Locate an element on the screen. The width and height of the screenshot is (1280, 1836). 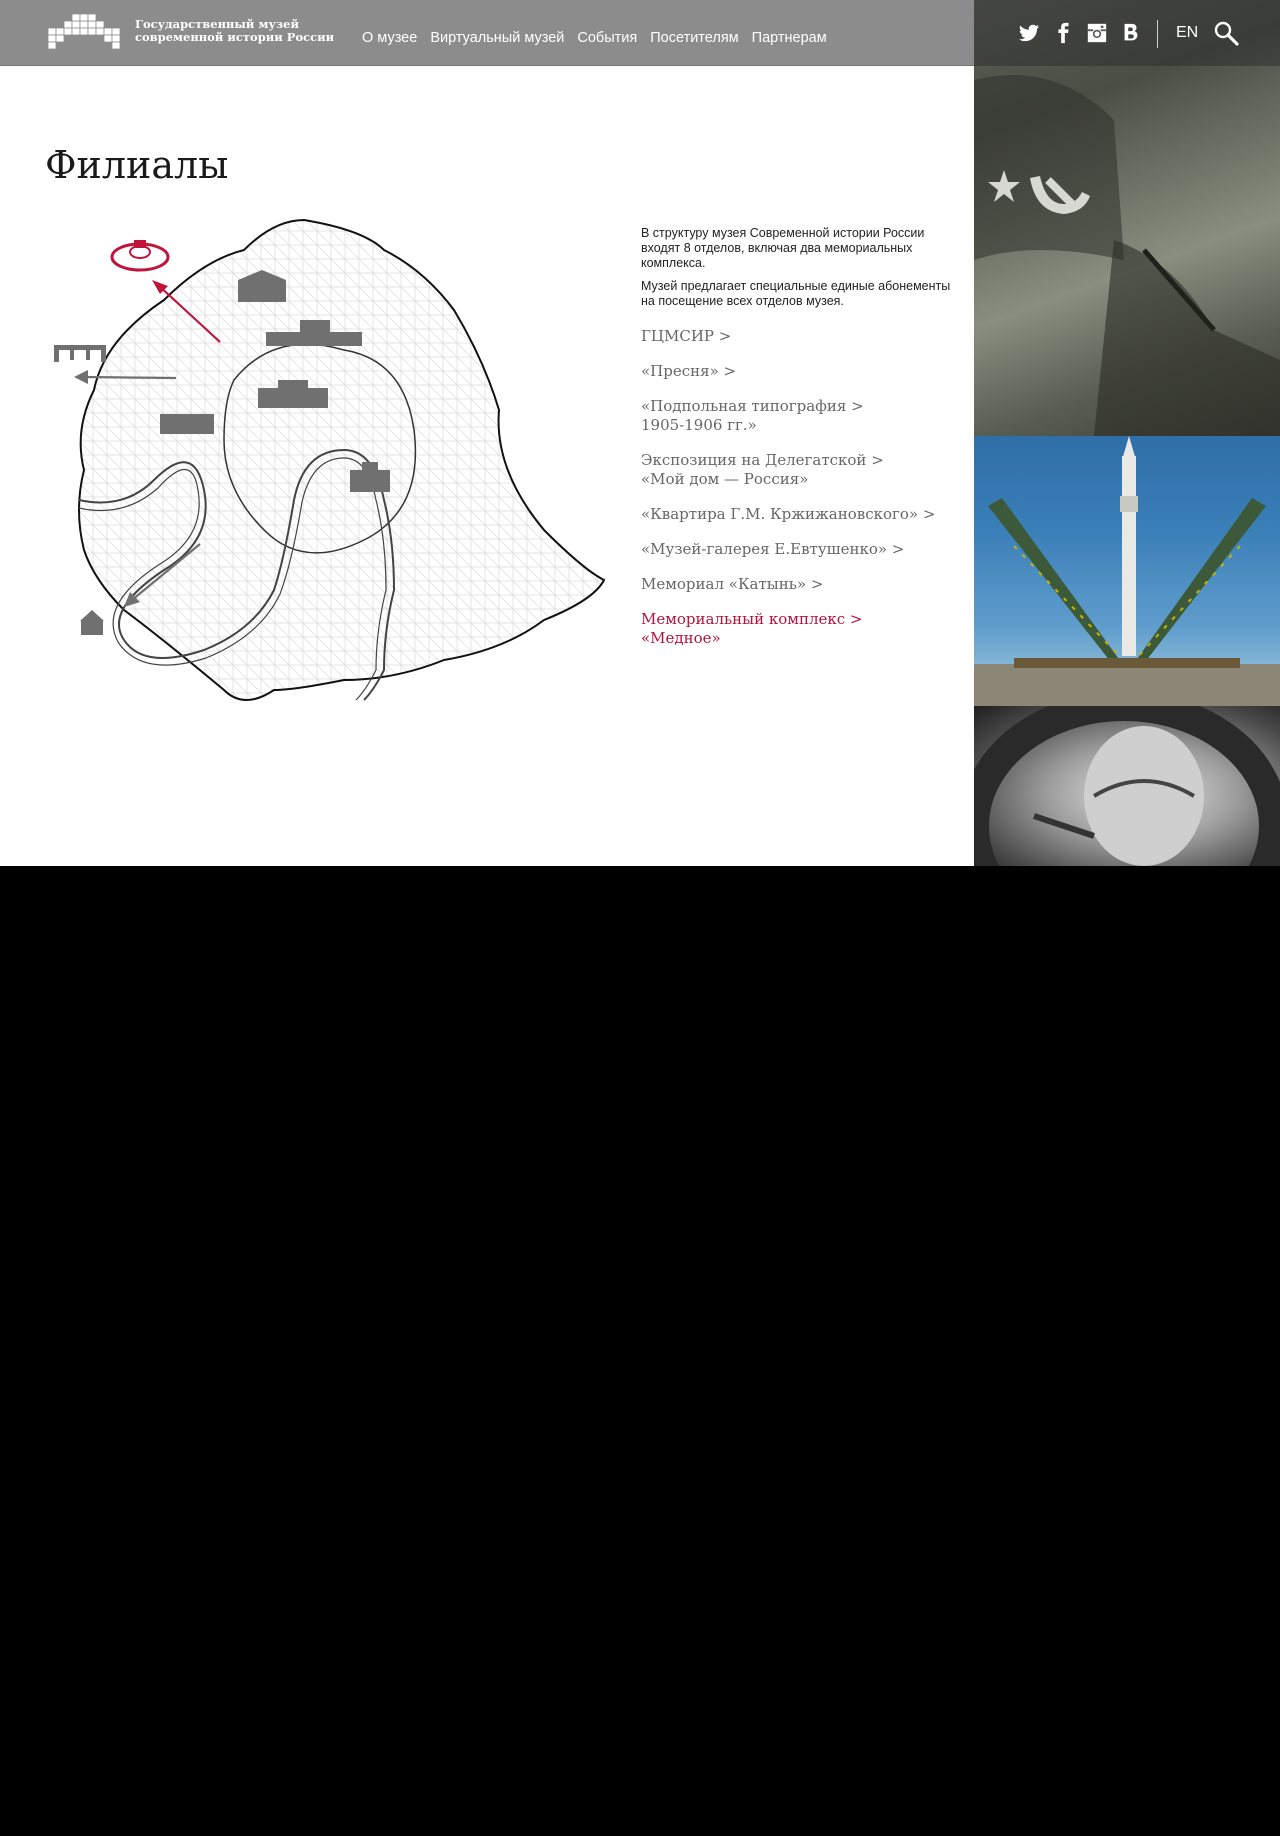
branch-link-gcmsir: ГЦМСИР > is located at coordinates (801, 336).